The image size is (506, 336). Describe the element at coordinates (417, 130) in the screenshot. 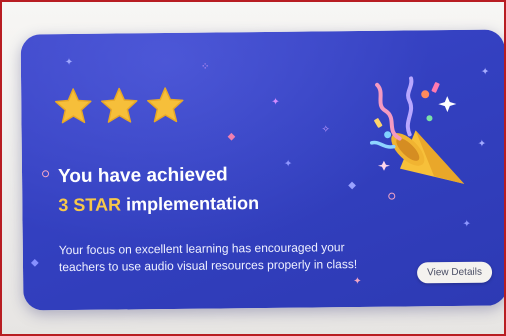

I see `party-popper-icon` at that location.